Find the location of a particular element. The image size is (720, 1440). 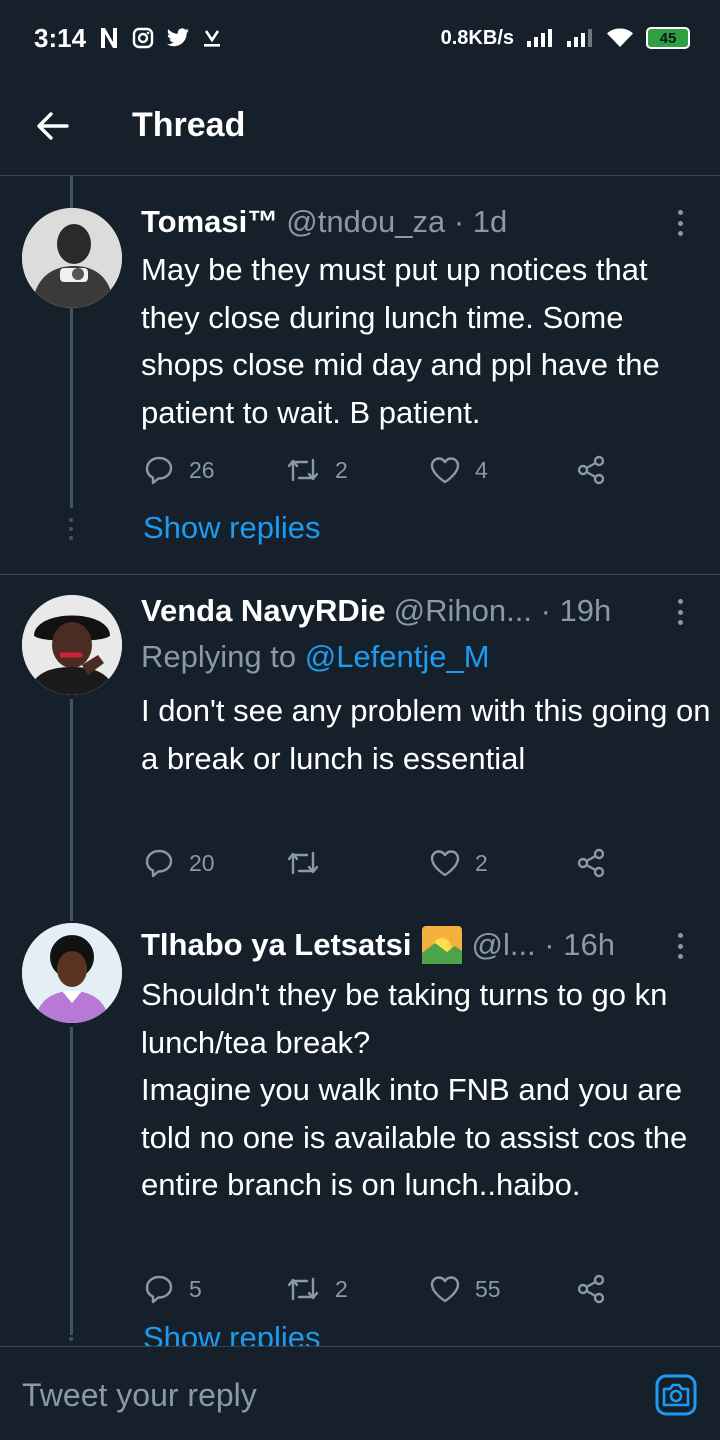

reply-bar is located at coordinates (360, 1393).